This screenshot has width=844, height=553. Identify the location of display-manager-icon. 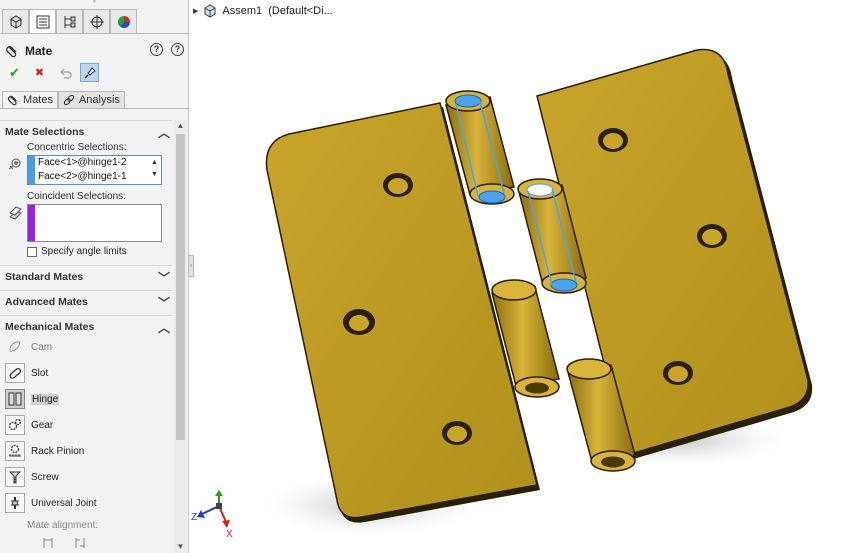
(123, 21).